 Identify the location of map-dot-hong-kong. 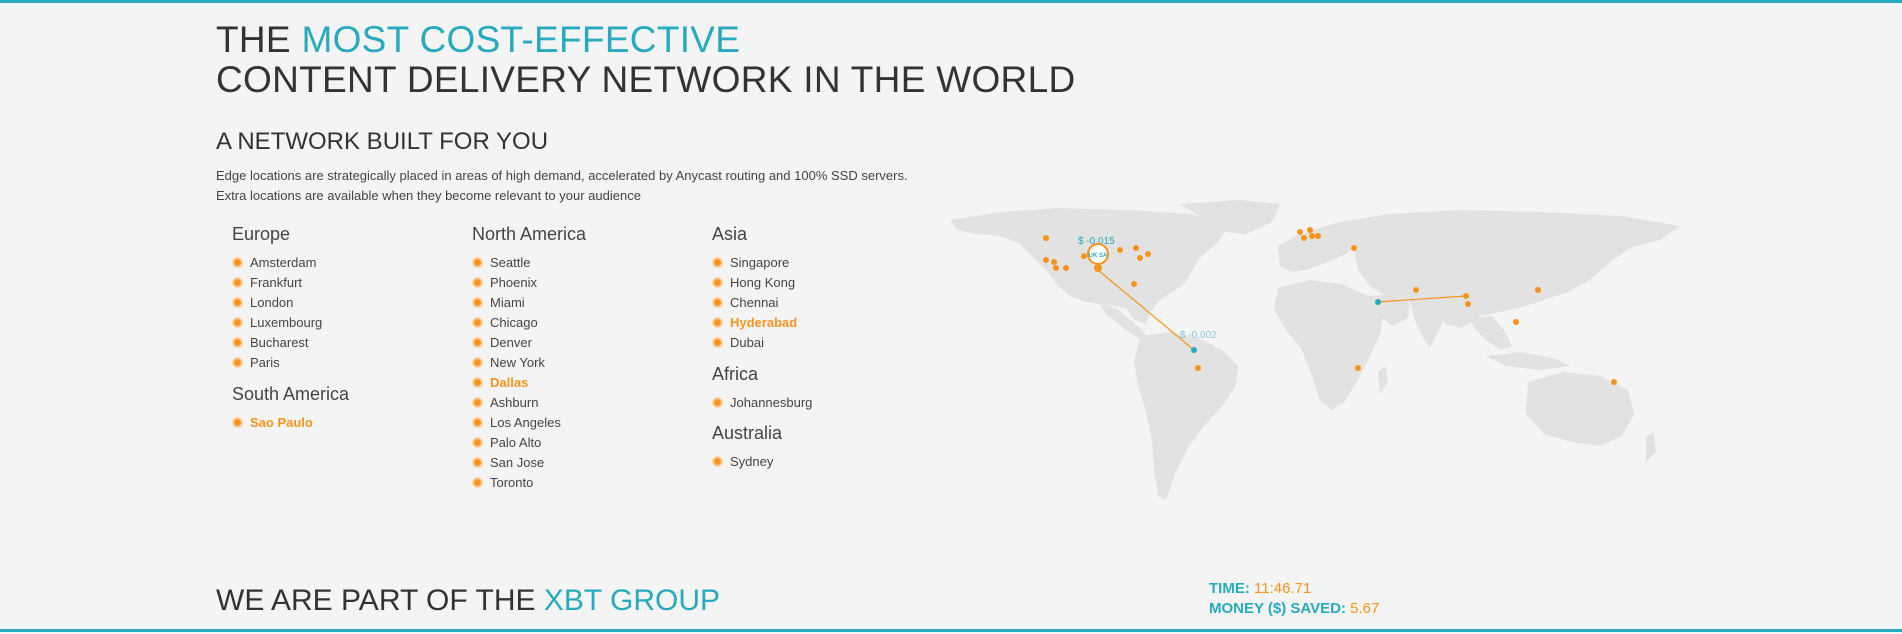
(1538, 290).